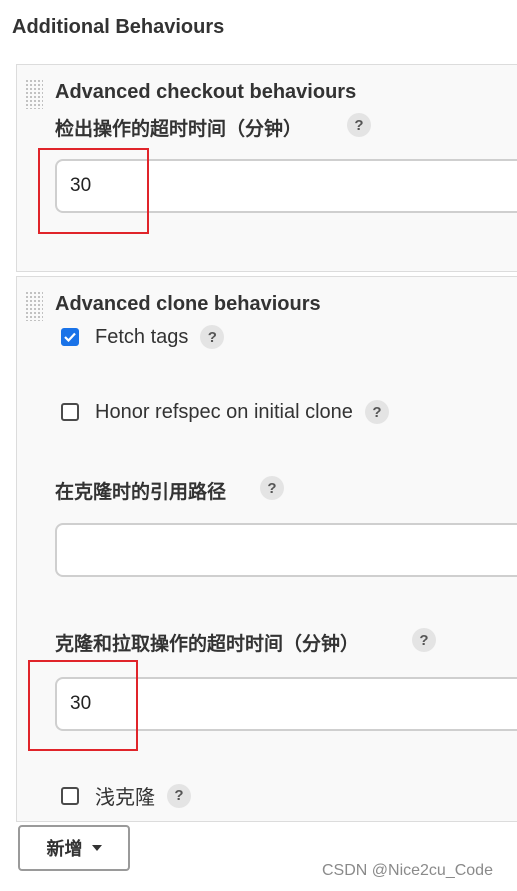  Describe the element at coordinates (64, 849) in the screenshot. I see `add-button-label: 新增` at that location.